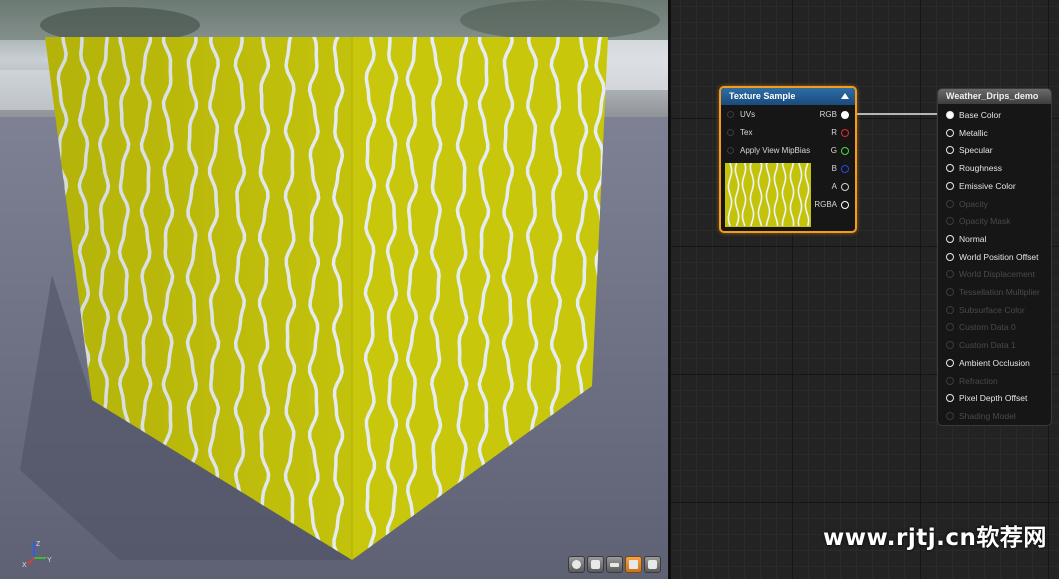  I want to click on material-pin-label: Subsurface Color, so click(992, 309).